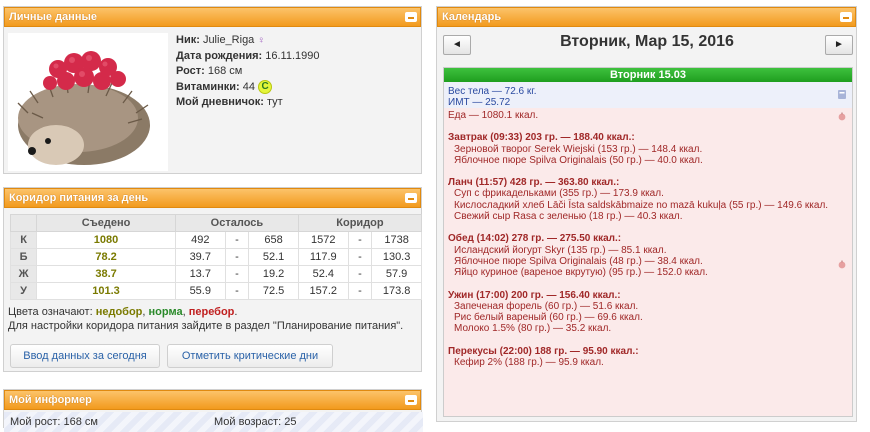 The image size is (870, 432). I want to click on corridor-min: 157.2, so click(323, 291).